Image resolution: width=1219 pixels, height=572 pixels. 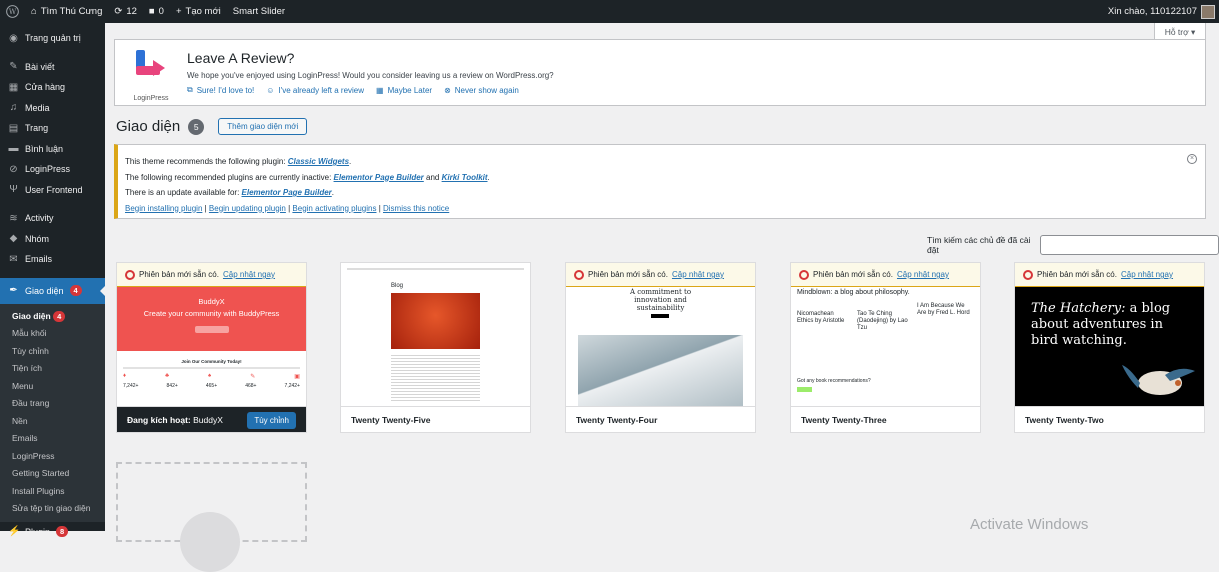 I want to click on add-new-theme-tile, so click(x=211, y=517).